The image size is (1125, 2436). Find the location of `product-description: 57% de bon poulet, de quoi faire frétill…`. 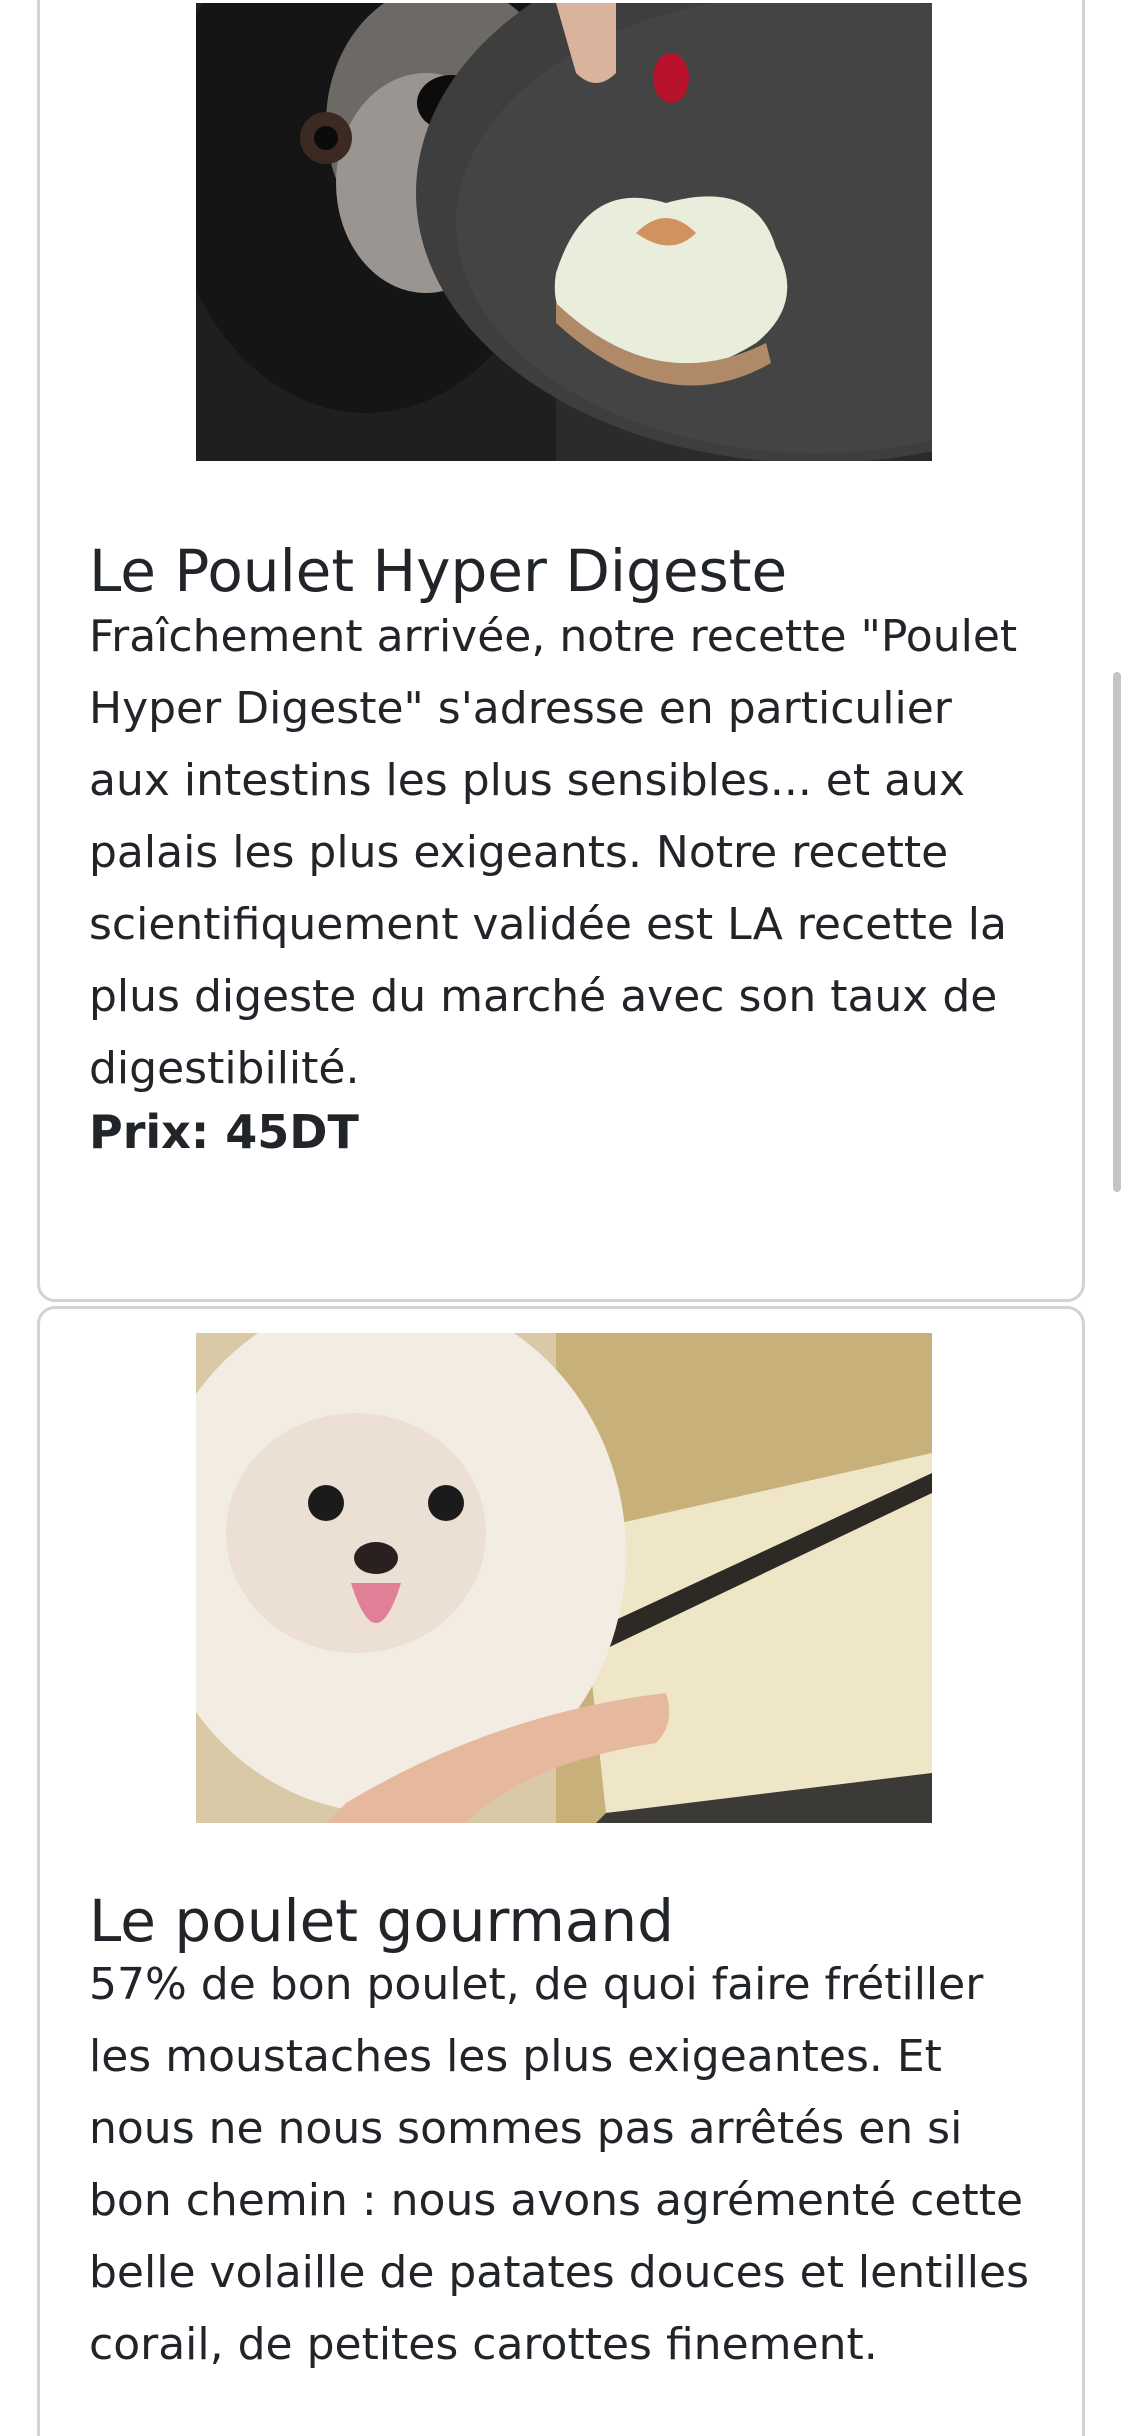

product-description: 57% de bon poulet, de quoi faire frétill… is located at coordinates (559, 2164).